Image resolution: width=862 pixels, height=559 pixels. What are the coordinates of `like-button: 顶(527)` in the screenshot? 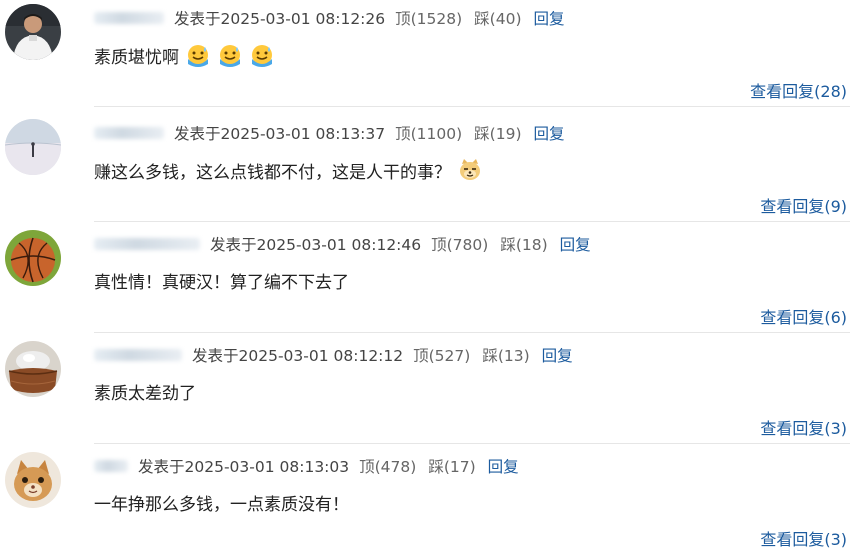 It's located at (441, 355).